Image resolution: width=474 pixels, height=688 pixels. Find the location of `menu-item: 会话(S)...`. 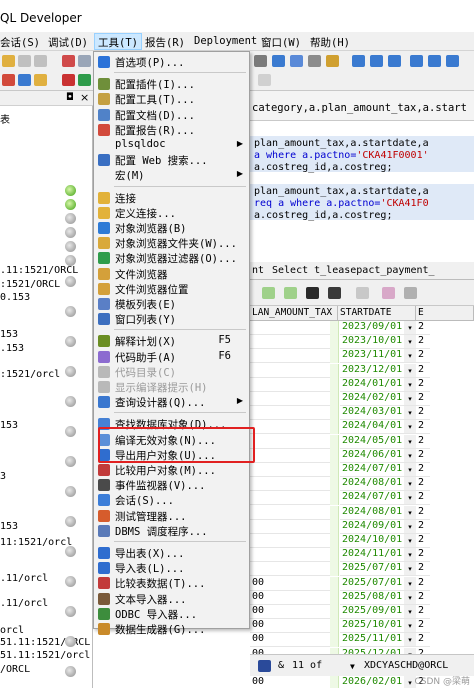

menu-item: 会话(S)... is located at coordinates (172, 500).